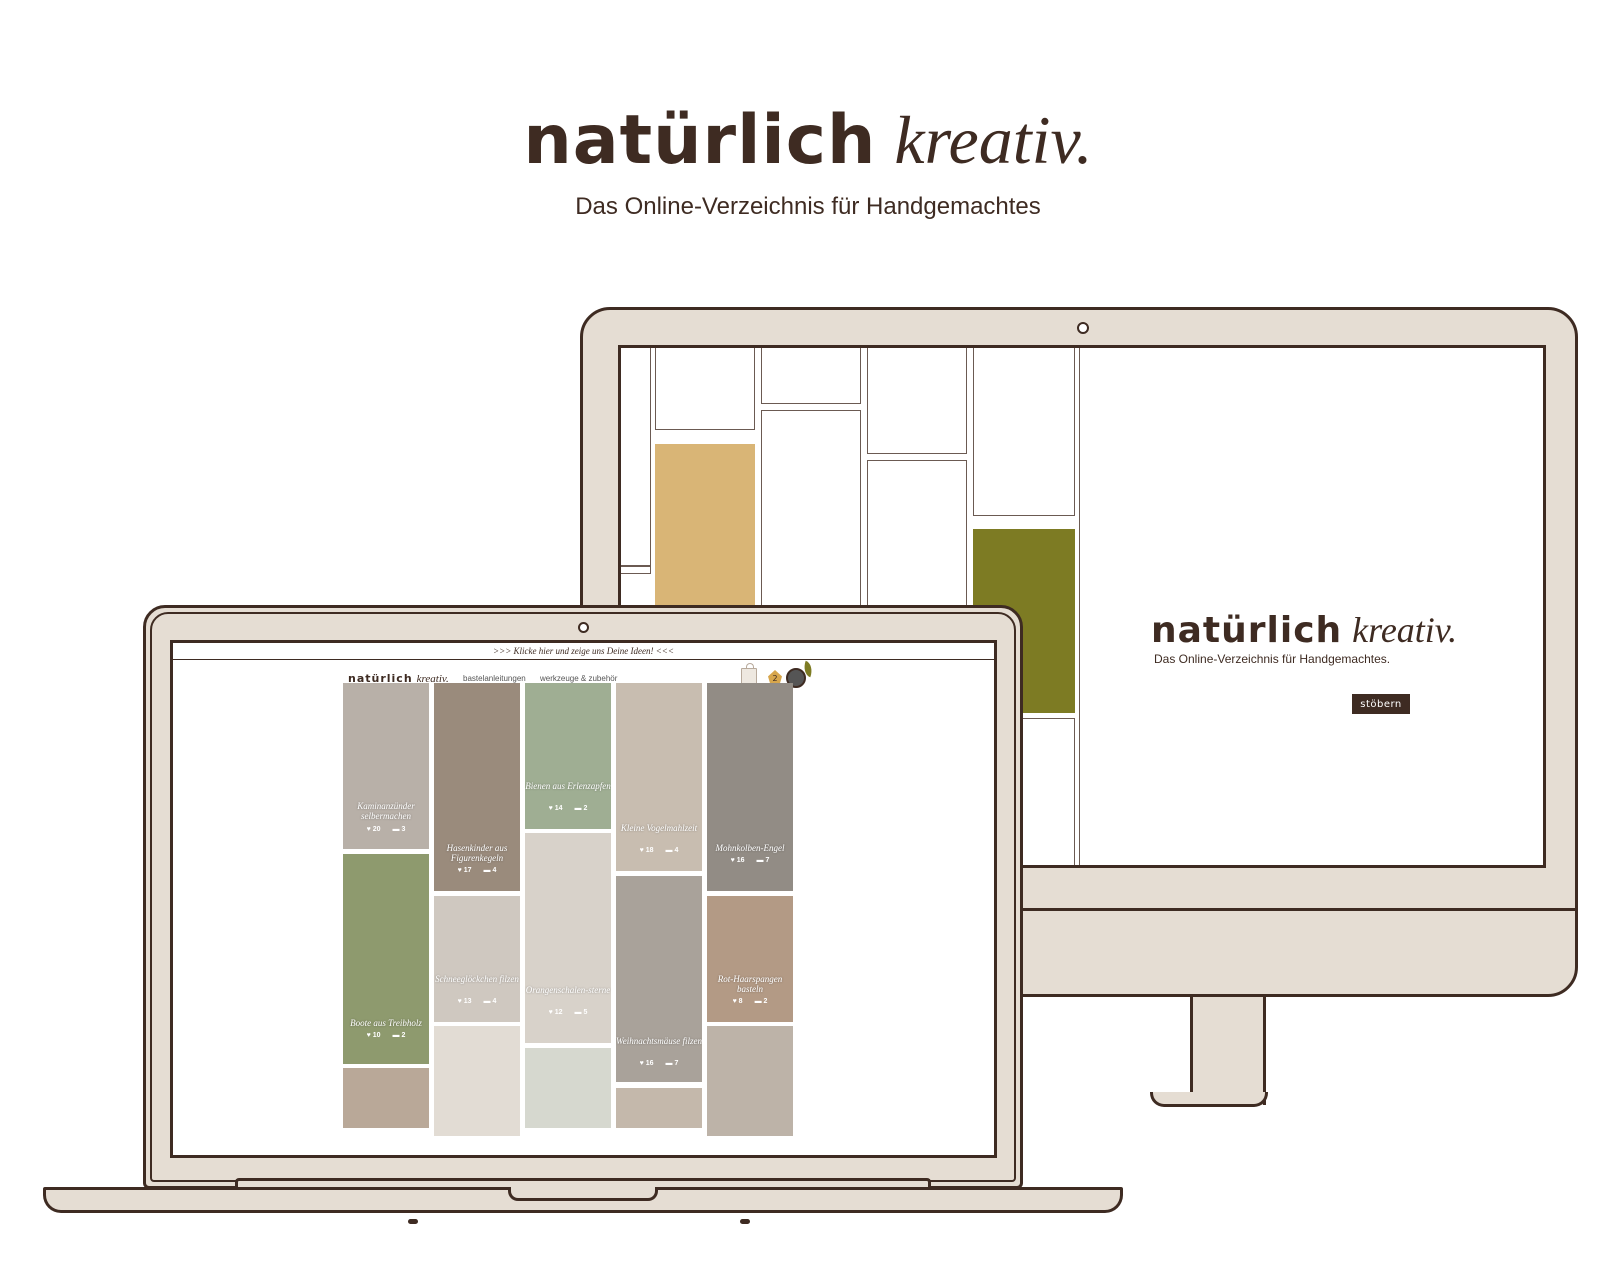 This screenshot has width=1616, height=1264. Describe the element at coordinates (808, 206) in the screenshot. I see `brand-tagline: Das Online-Verzeichnis für Handgemachtes` at that location.